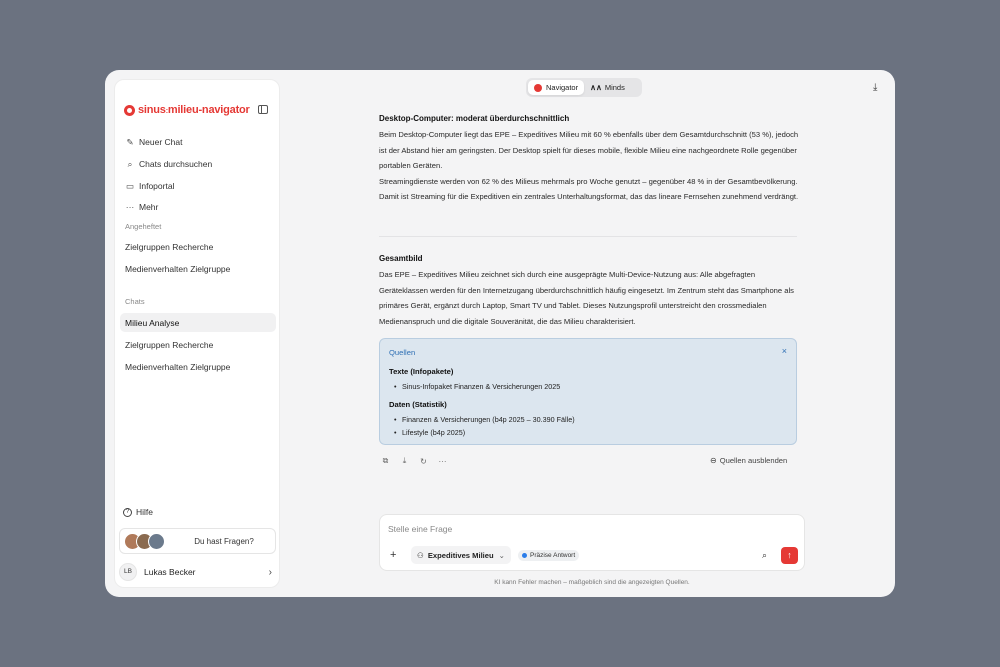  I want to click on minds-icon: ∧∧, so click(596, 87).